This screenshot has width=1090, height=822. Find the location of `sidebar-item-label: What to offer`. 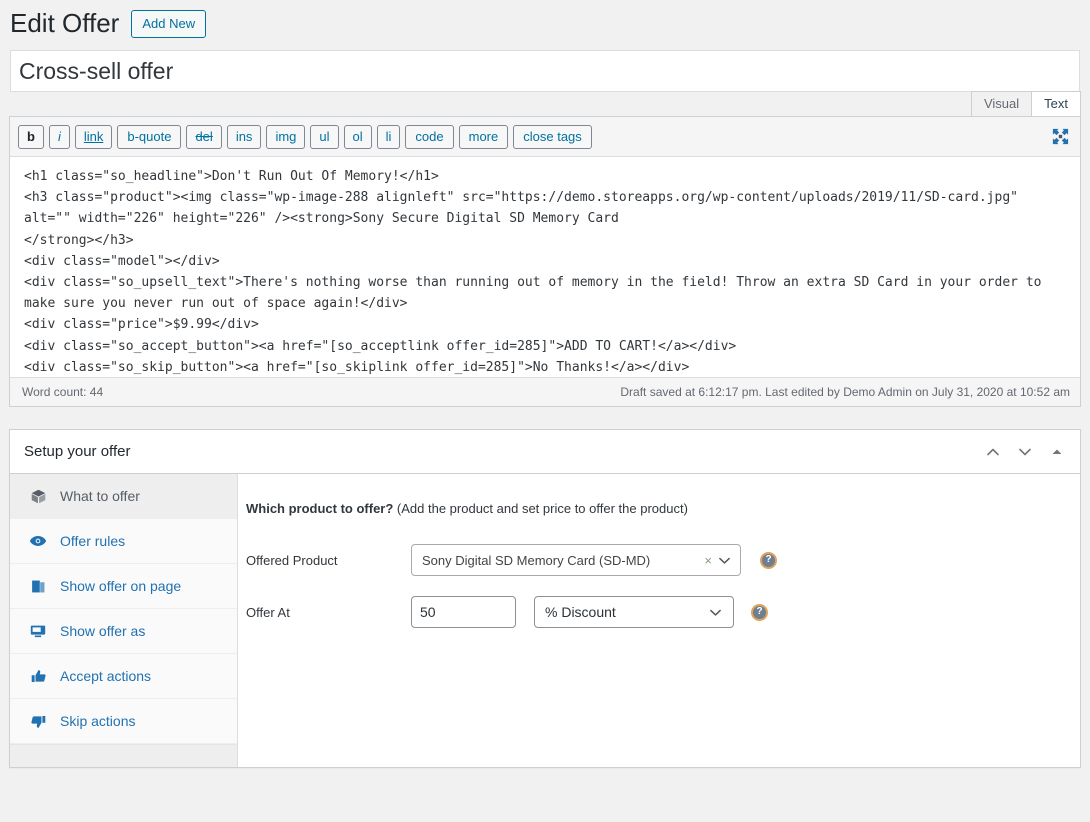

sidebar-item-label: What to offer is located at coordinates (100, 496).